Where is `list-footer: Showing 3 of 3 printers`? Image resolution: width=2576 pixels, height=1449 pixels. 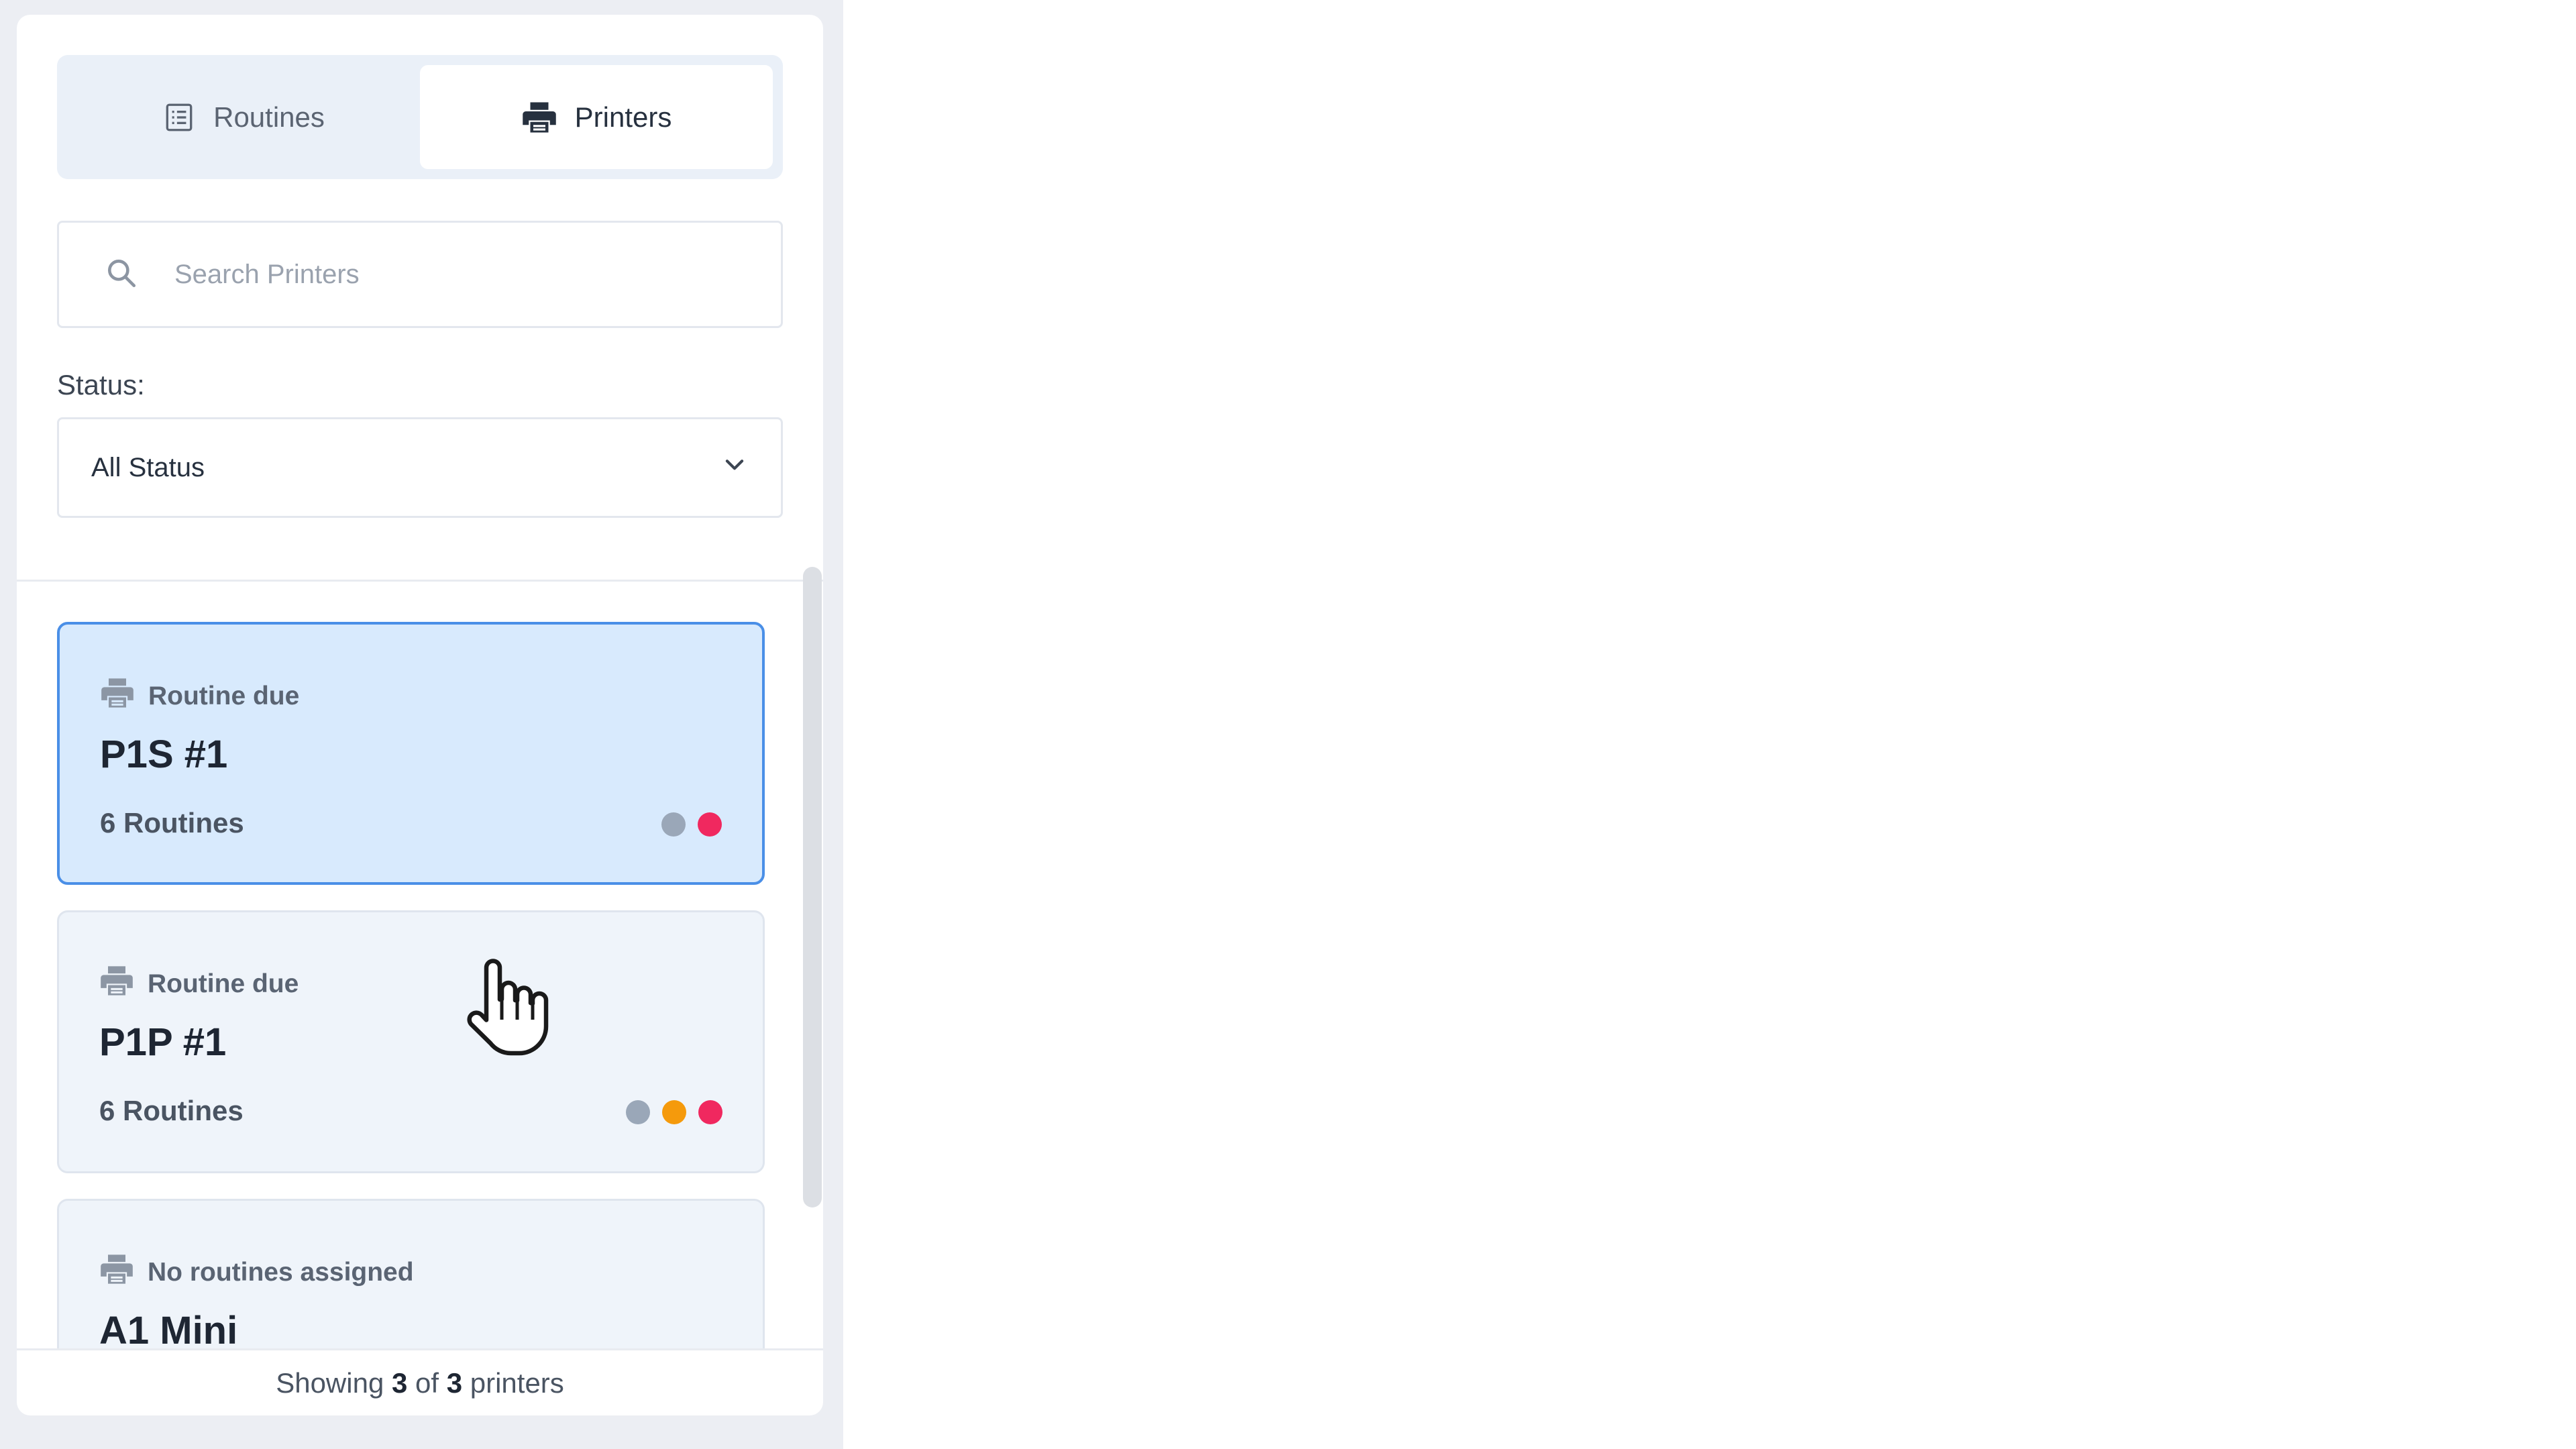
list-footer: Showing 3 of 3 printers is located at coordinates (420, 1381).